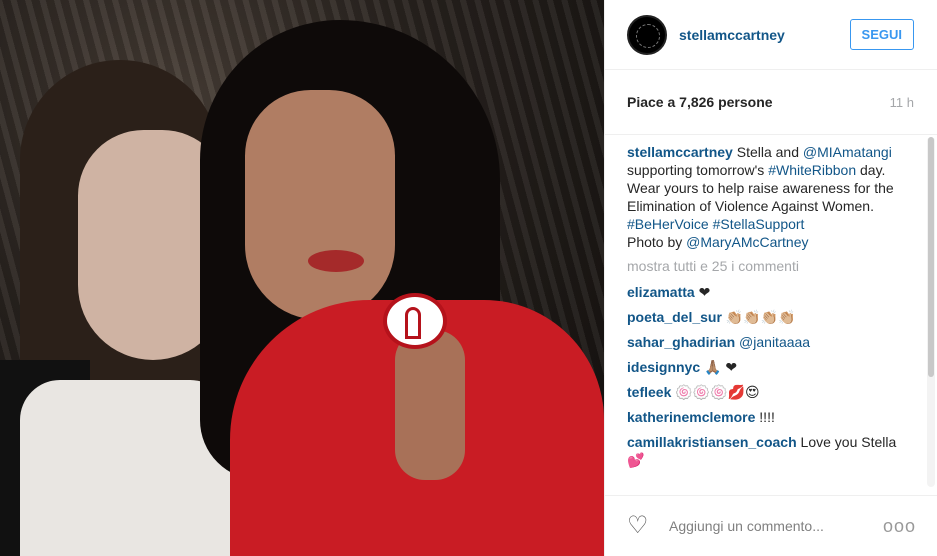 This screenshot has height=556, width=937. I want to click on comment-username: sahar_ghadirian, so click(681, 342).